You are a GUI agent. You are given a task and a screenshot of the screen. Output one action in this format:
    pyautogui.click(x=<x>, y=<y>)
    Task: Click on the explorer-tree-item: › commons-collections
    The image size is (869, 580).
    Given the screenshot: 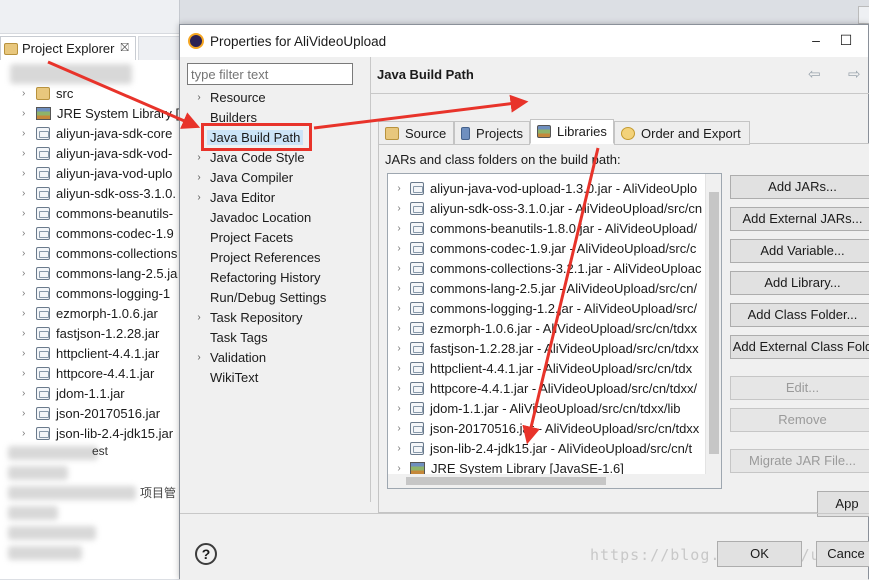 What is the action you would take?
    pyautogui.click(x=99, y=253)
    